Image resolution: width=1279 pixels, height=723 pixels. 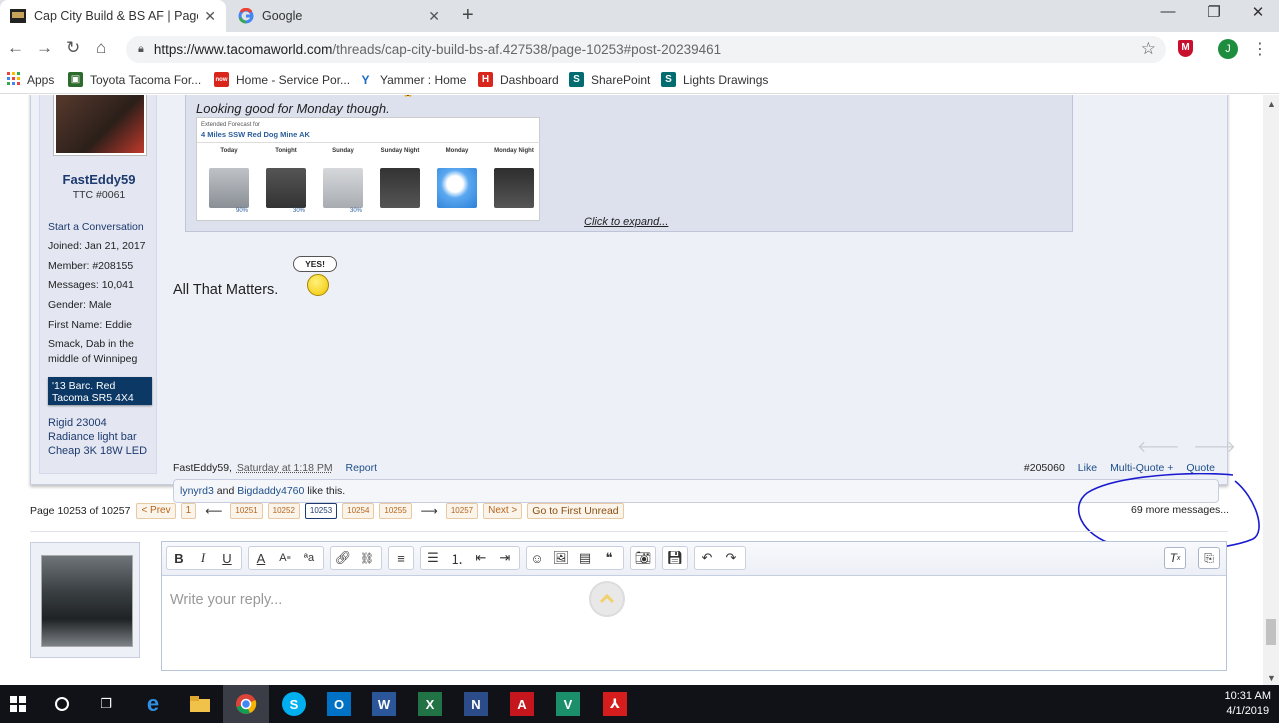 What do you see at coordinates (384, 704) in the screenshot?
I see `word-icon: W` at bounding box center [384, 704].